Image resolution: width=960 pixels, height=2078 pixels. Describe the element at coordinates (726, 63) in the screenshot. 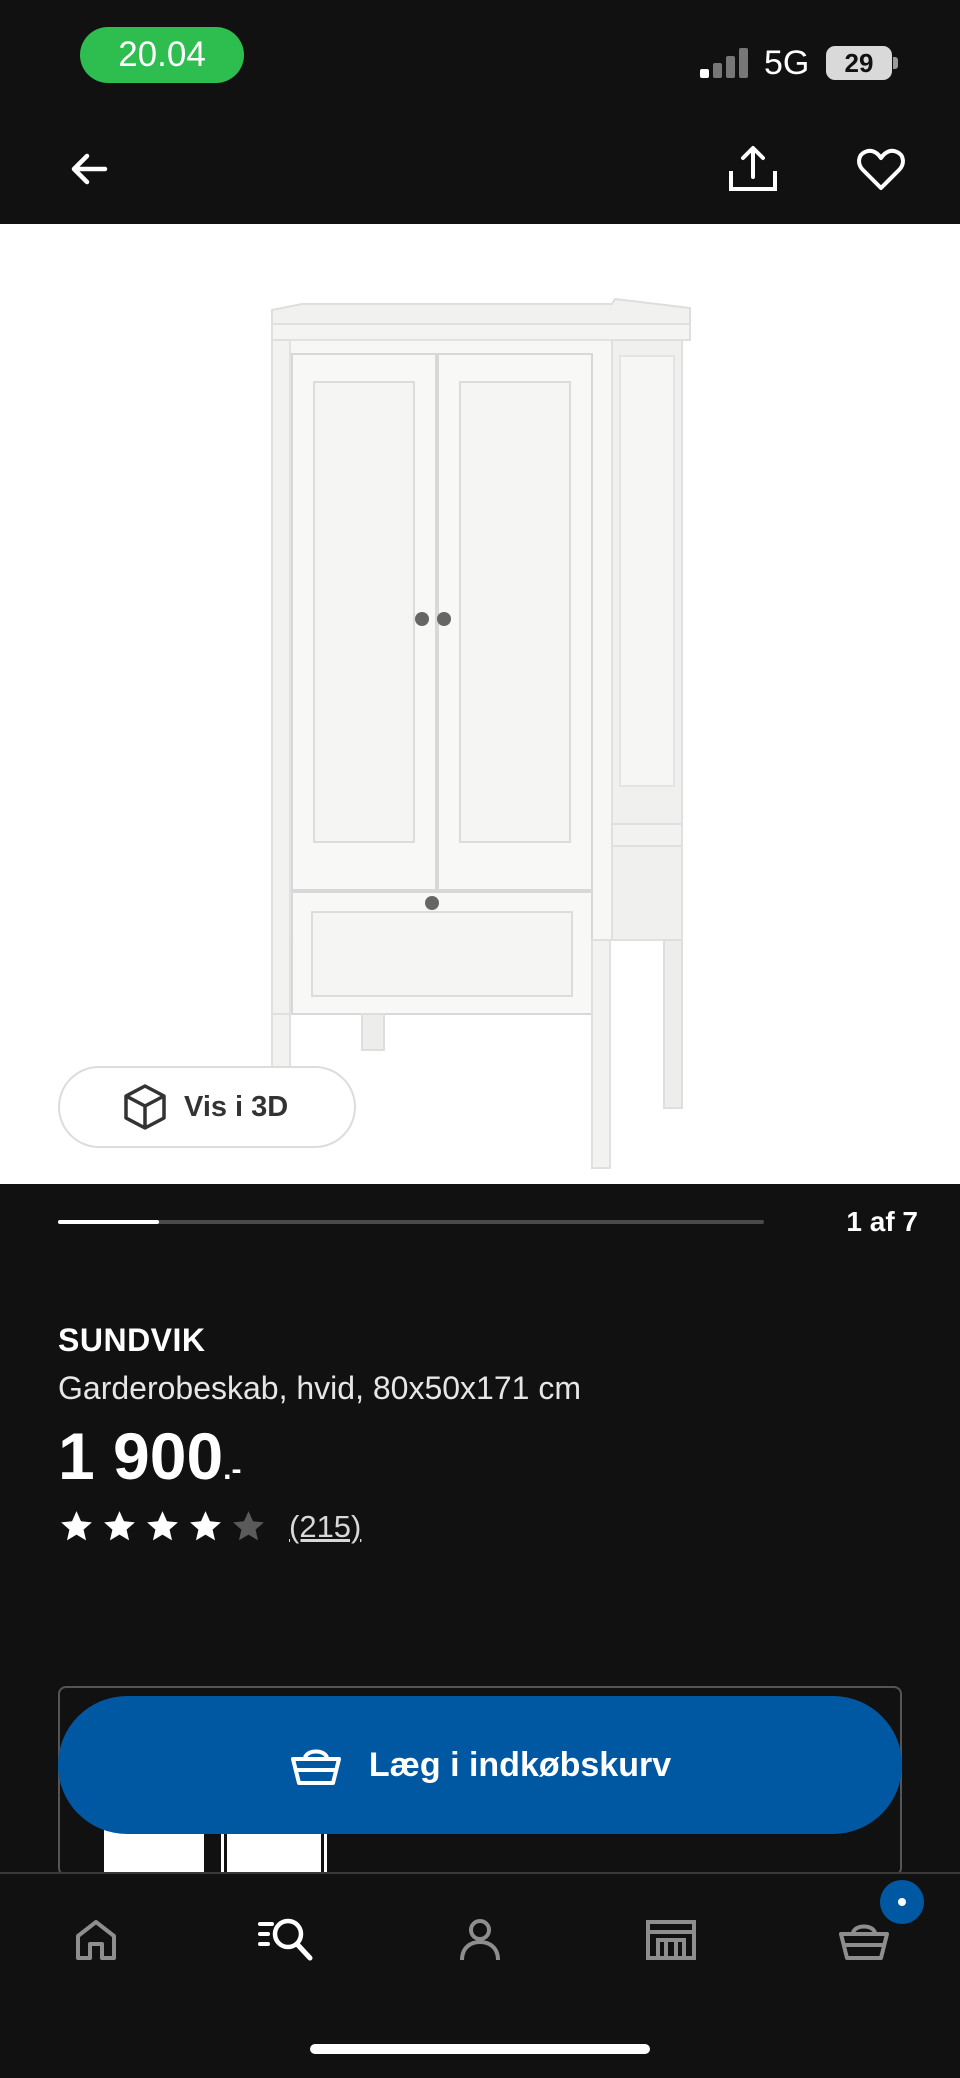

I see `signal-icon` at that location.